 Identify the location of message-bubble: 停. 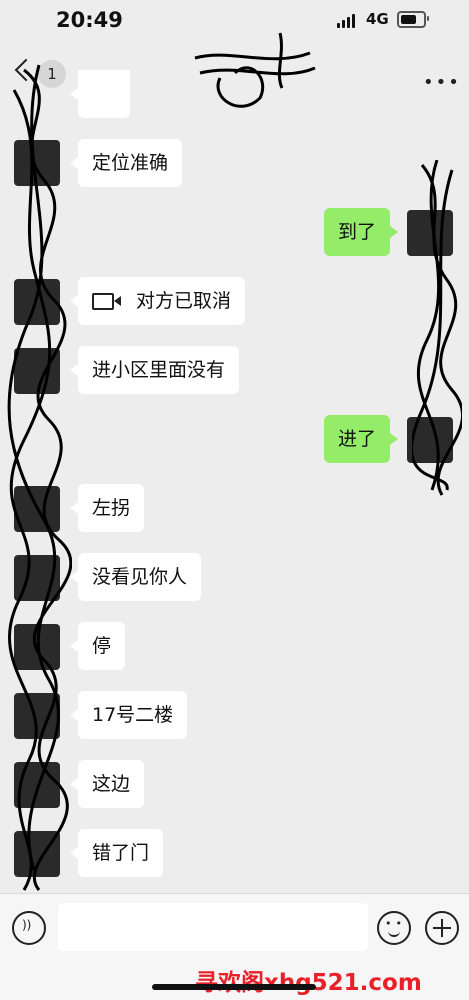
(97, 646).